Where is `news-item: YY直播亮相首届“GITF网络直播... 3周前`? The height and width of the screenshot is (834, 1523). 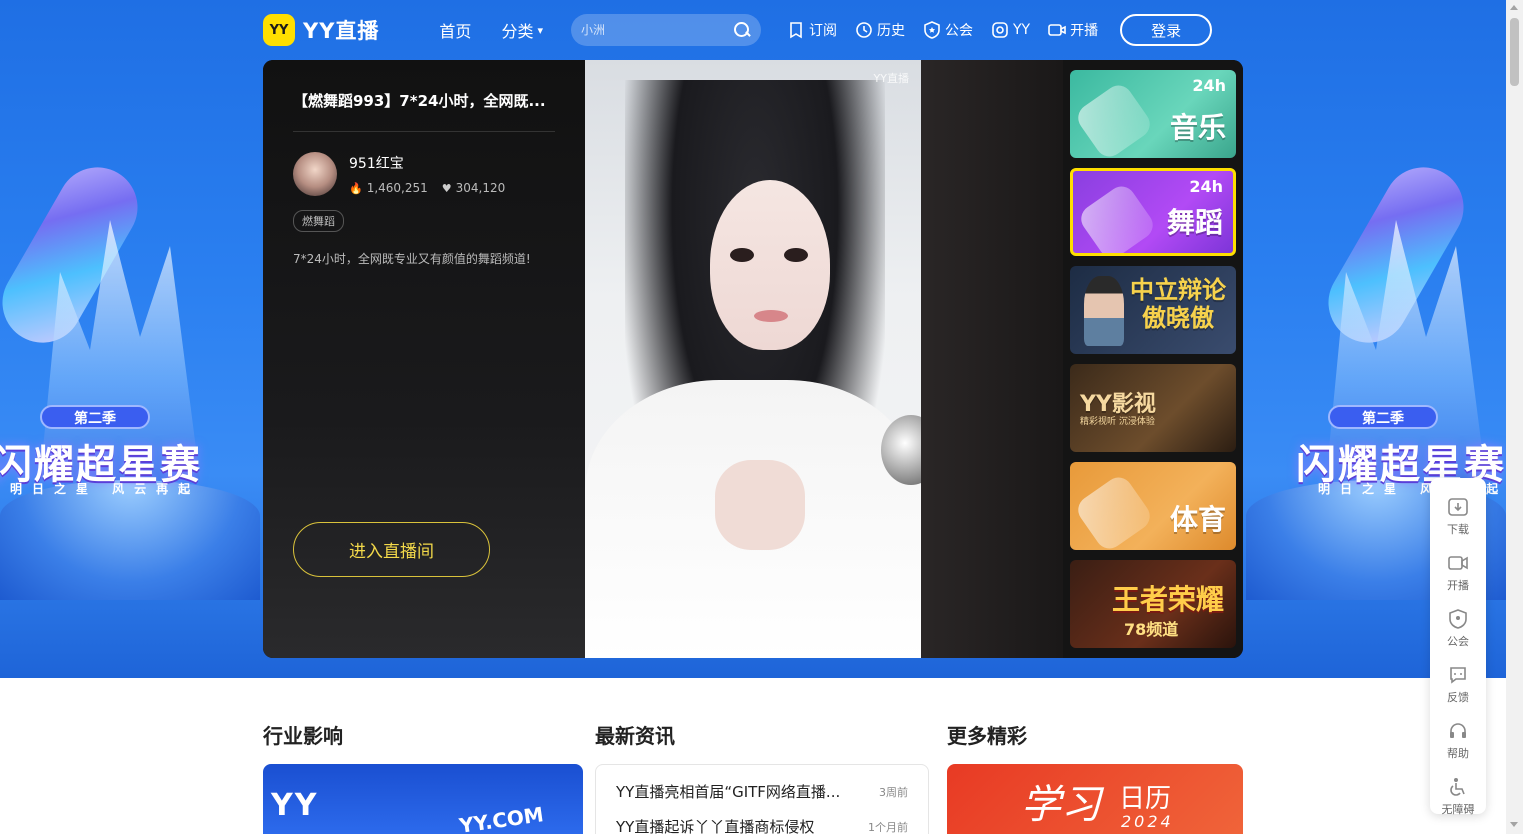
news-item: YY直播亮相首届“GITF网络直播... 3周前 is located at coordinates (762, 791).